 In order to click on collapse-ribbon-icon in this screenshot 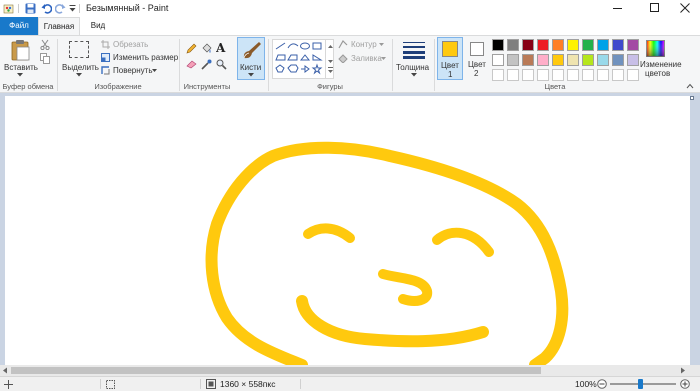, I will do `click(690, 86)`.